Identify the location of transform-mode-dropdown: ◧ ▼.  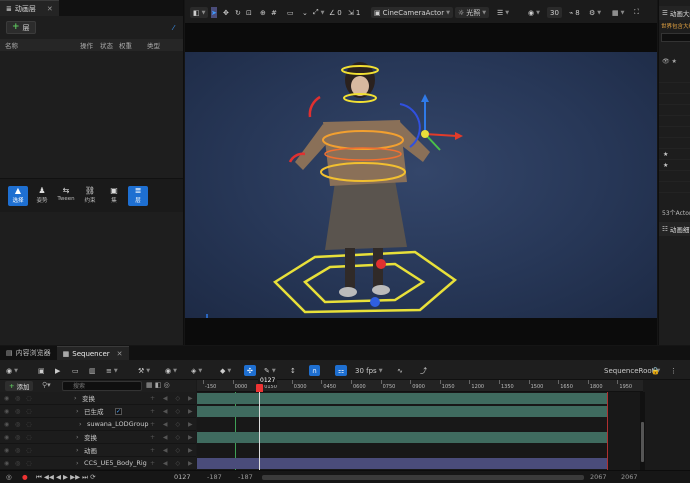
(199, 12).